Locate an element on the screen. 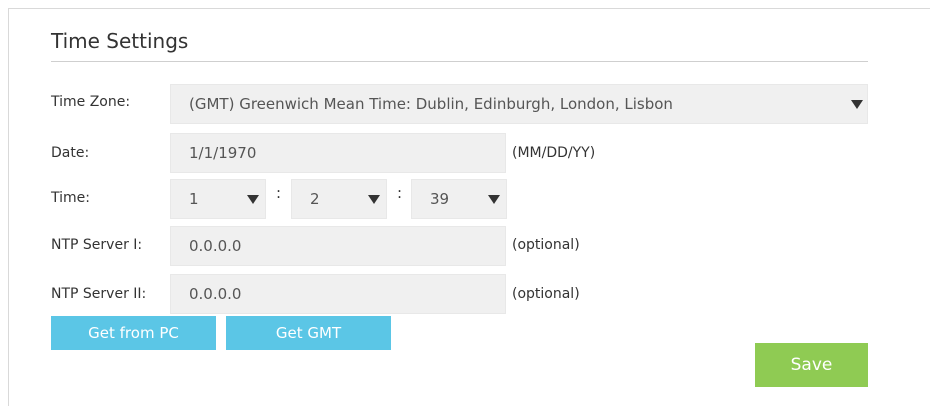  time-zone-label: Time Zone: is located at coordinates (91, 102).